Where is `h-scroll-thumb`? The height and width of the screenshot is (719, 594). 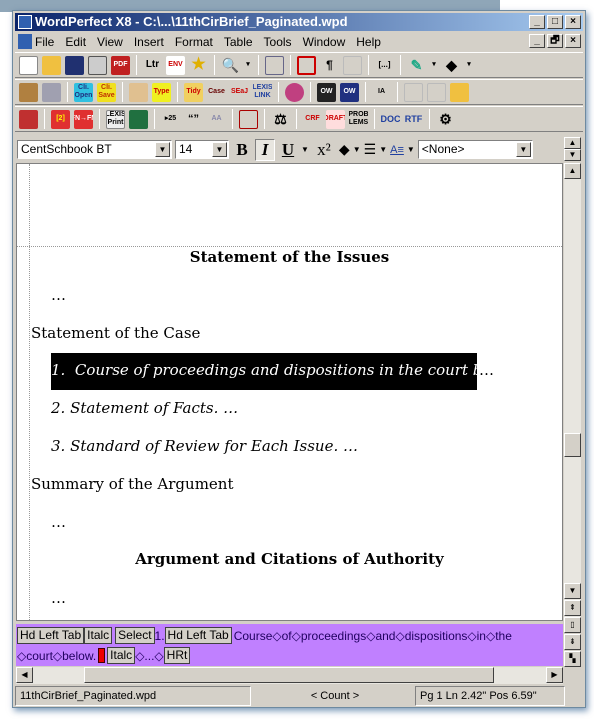
h-scroll-thumb is located at coordinates (289, 675).